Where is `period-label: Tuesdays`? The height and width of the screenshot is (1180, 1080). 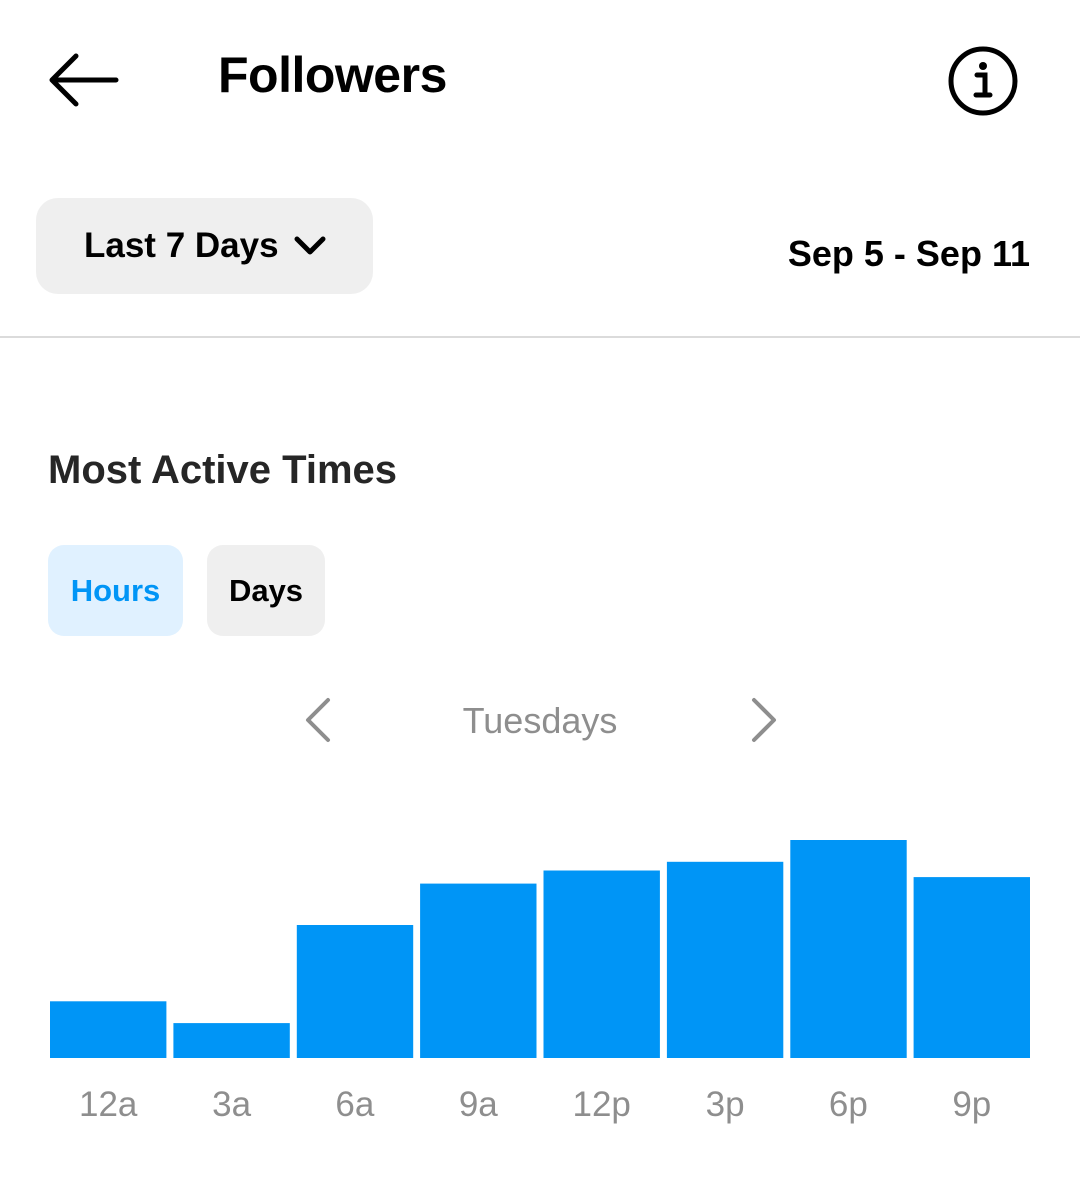 period-label: Tuesdays is located at coordinates (540, 720).